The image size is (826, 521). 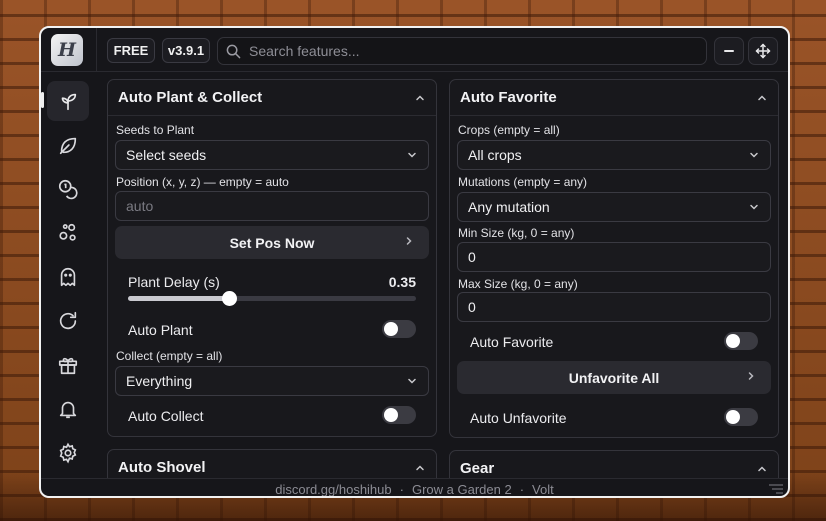 I want to click on set-pos-label: Set Pos Now, so click(x=272, y=242).